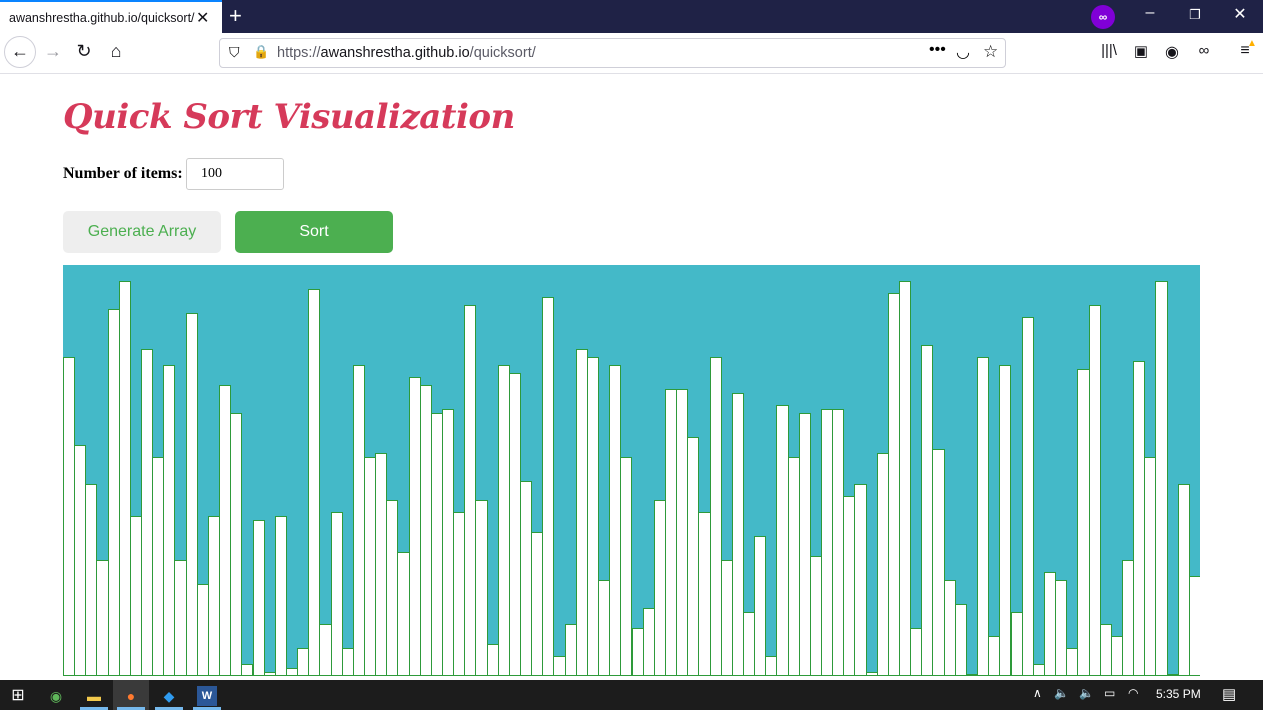 This screenshot has width=1263, height=710. Describe the element at coordinates (234, 52) in the screenshot. I see `shield-icon: ⛉` at that location.